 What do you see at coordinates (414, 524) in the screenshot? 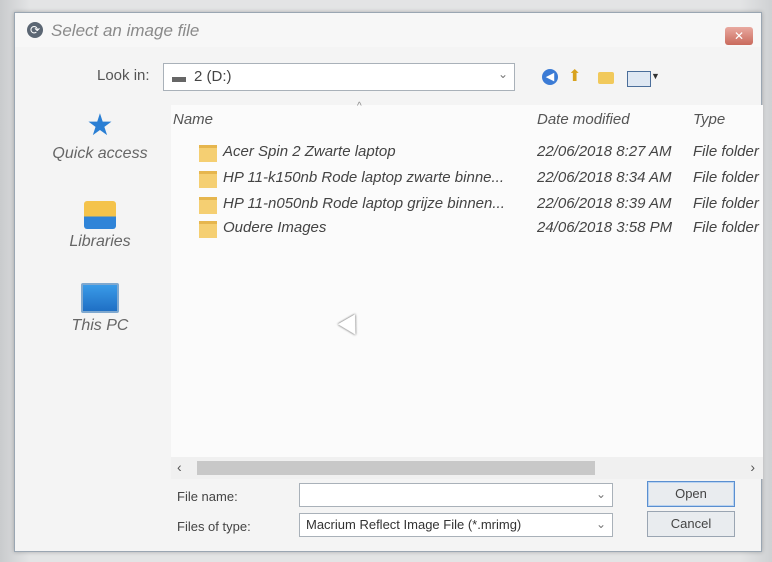
I see `file-type-value: Macrium Reflect Image File (*.mrimg)` at bounding box center [414, 524].